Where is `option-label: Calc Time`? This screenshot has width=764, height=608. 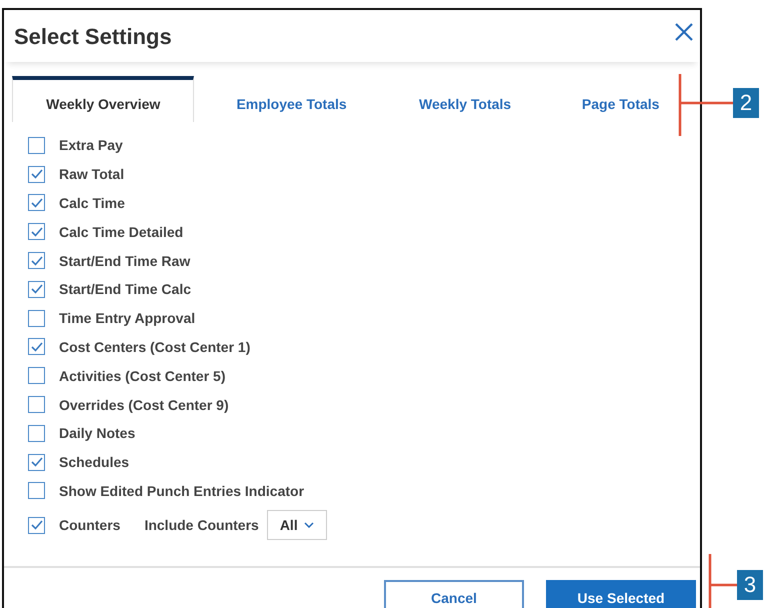 option-label: Calc Time is located at coordinates (92, 202).